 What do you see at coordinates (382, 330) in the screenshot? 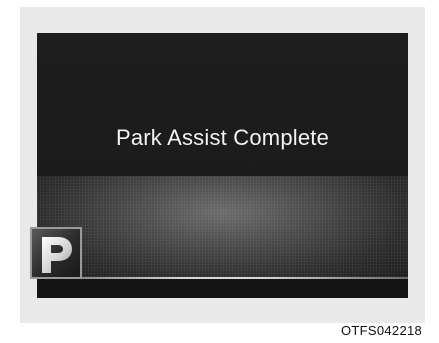
I see `figure-code: OTFS042218` at bounding box center [382, 330].